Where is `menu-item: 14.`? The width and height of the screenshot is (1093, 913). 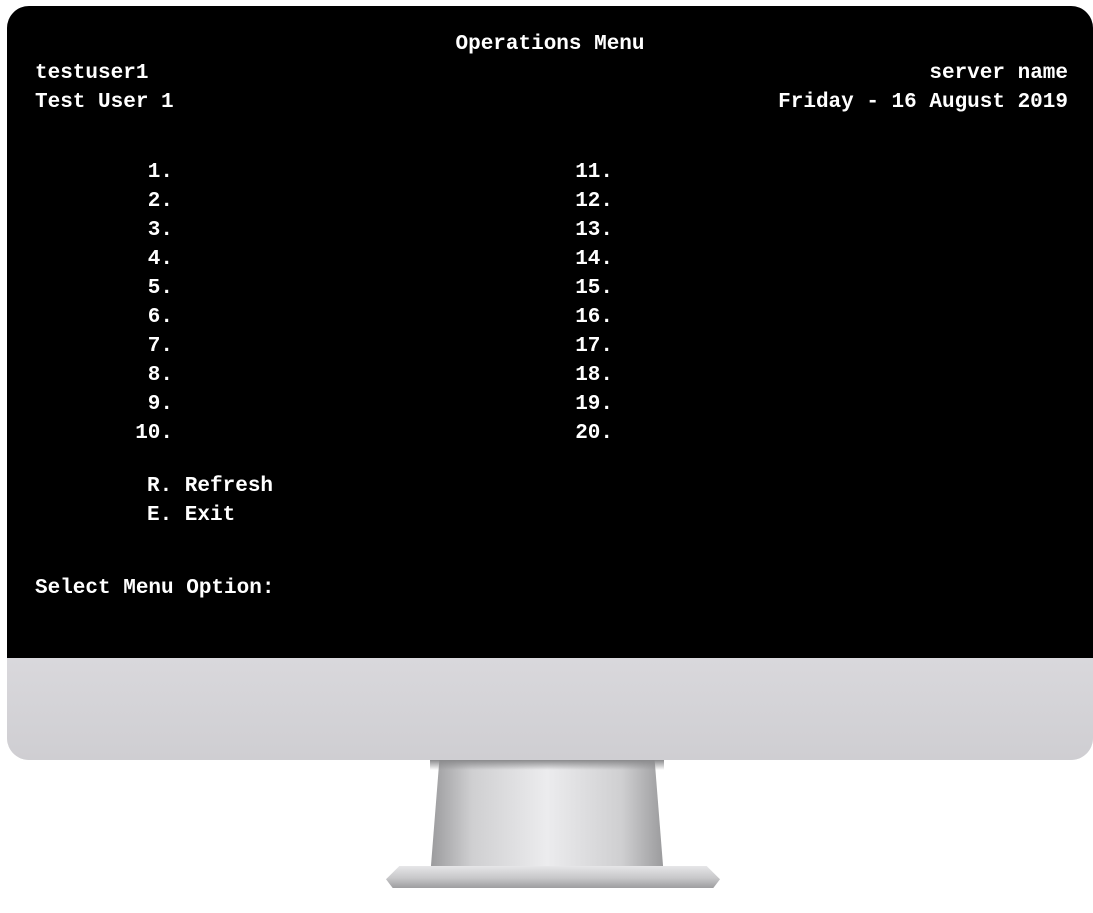 menu-item: 14. is located at coordinates (580, 259).